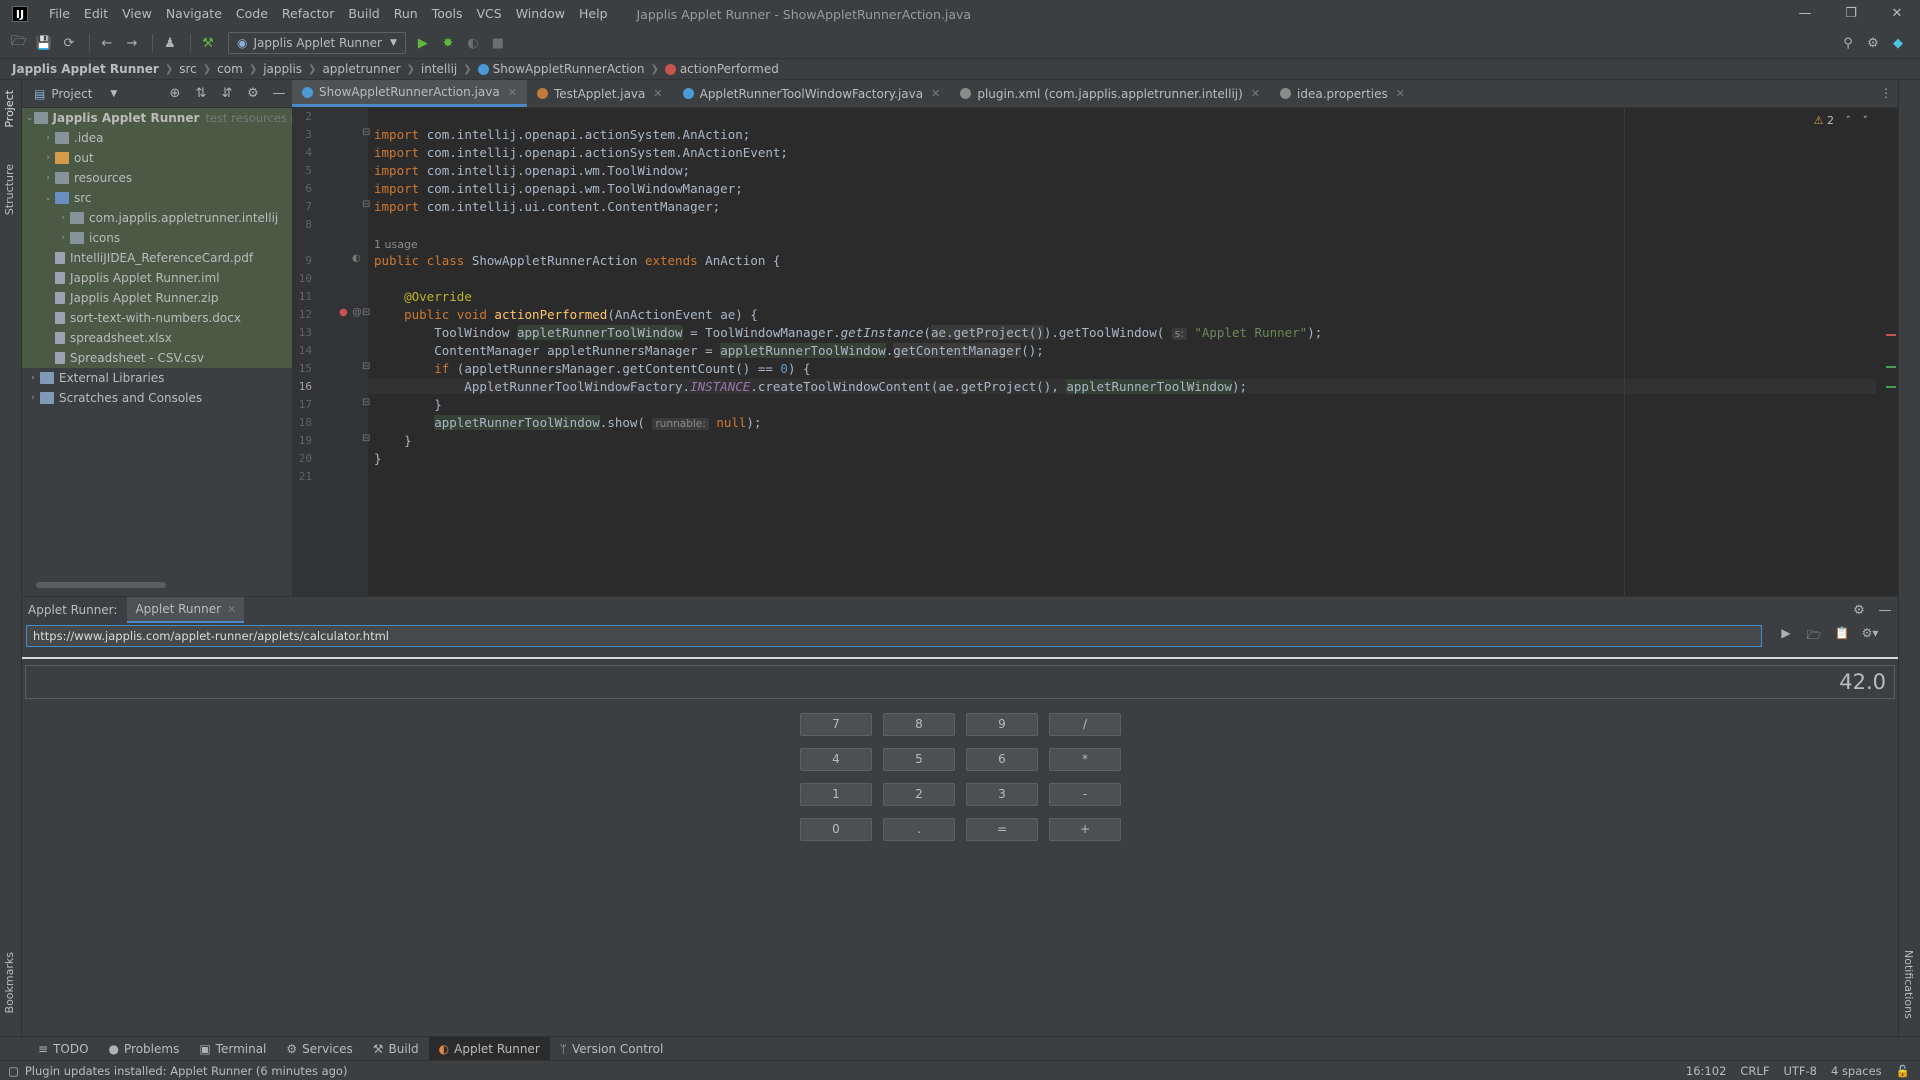 This screenshot has height=1080, width=1920. What do you see at coordinates (170, 43) in the screenshot?
I see `user-icon: ♟` at bounding box center [170, 43].